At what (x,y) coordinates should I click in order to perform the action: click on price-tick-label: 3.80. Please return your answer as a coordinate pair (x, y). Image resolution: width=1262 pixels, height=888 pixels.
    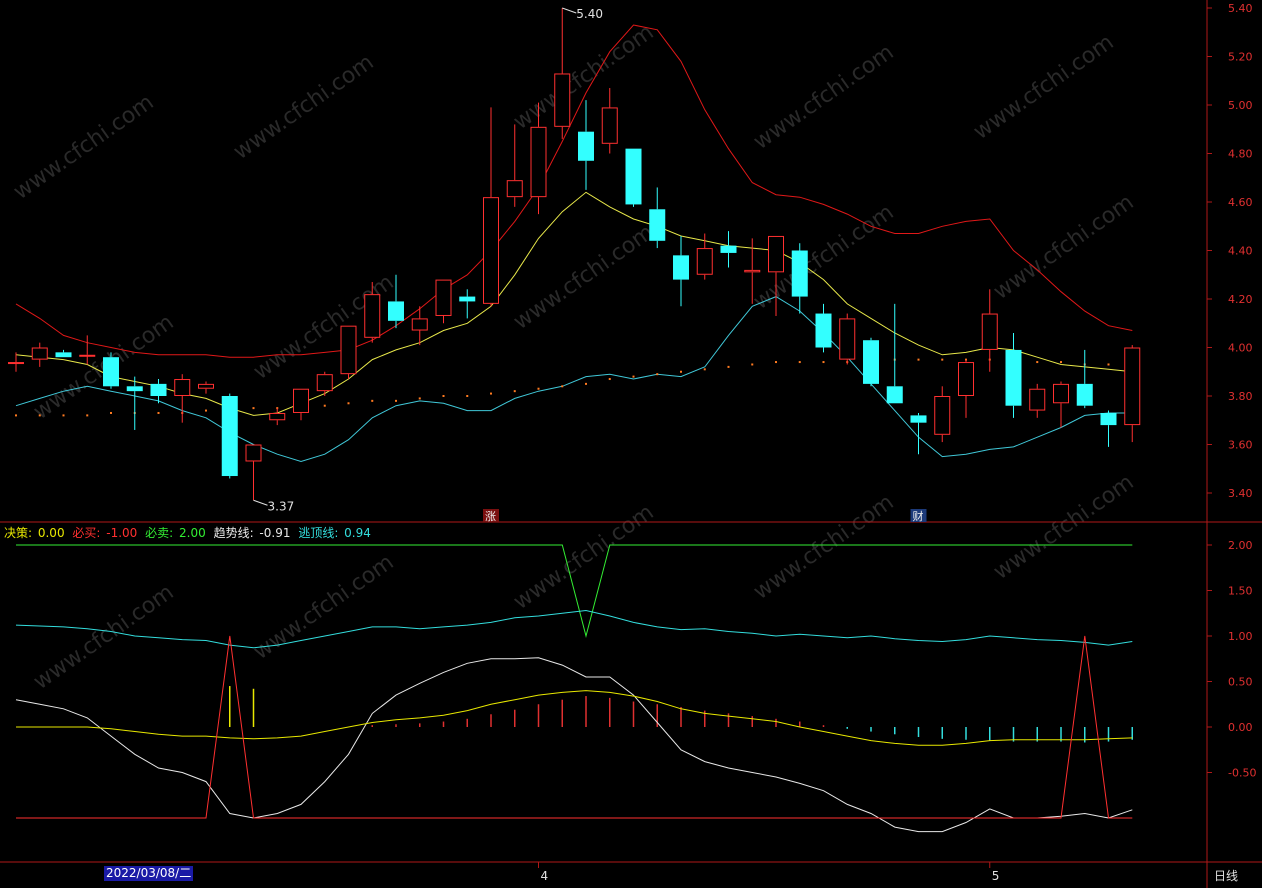
    Looking at the image, I should click on (1240, 396).